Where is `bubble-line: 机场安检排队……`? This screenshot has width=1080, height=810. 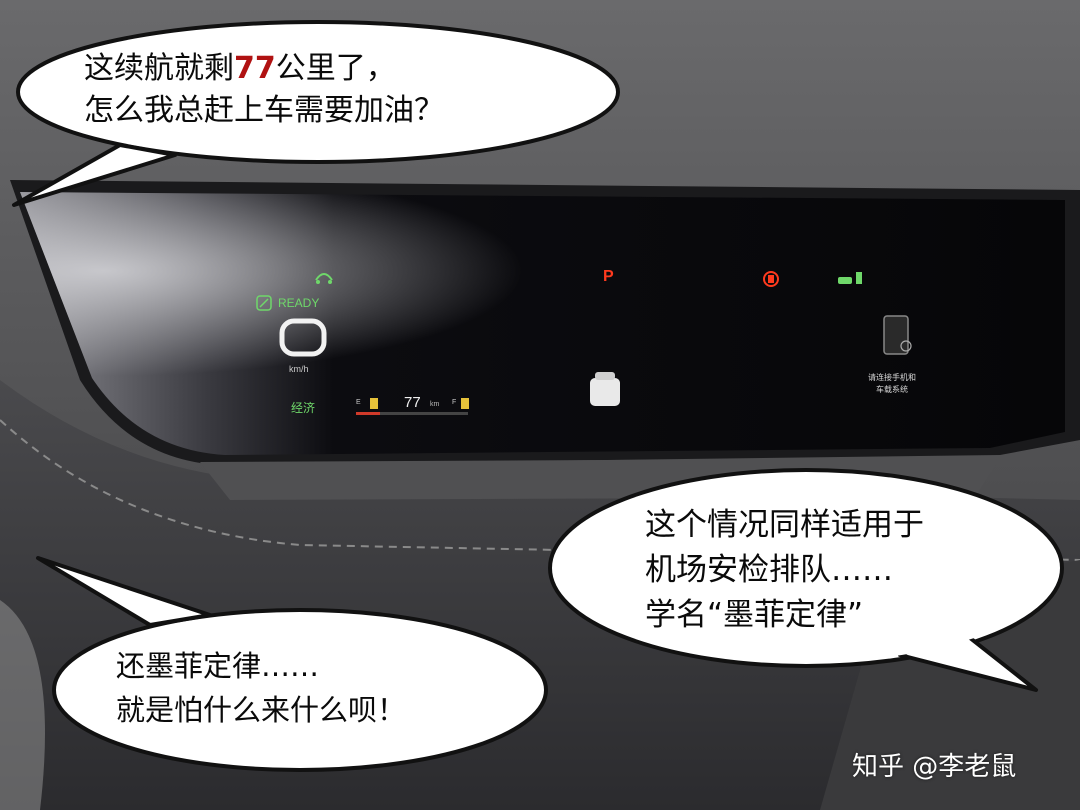
bubble-line: 机场安检排队…… is located at coordinates (769, 570).